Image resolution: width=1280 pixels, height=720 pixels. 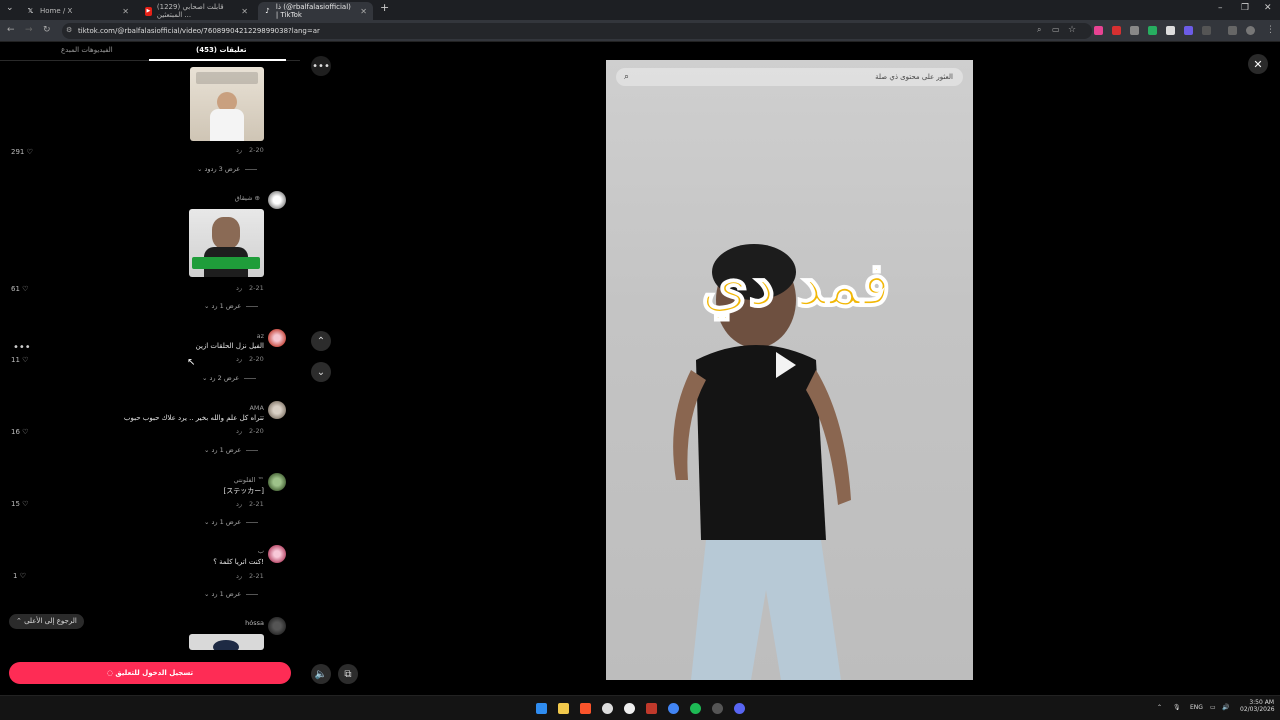 I want to click on login-to-comment-button: ◌ تسجيل الدخول للتعليق, so click(x=150, y=673).